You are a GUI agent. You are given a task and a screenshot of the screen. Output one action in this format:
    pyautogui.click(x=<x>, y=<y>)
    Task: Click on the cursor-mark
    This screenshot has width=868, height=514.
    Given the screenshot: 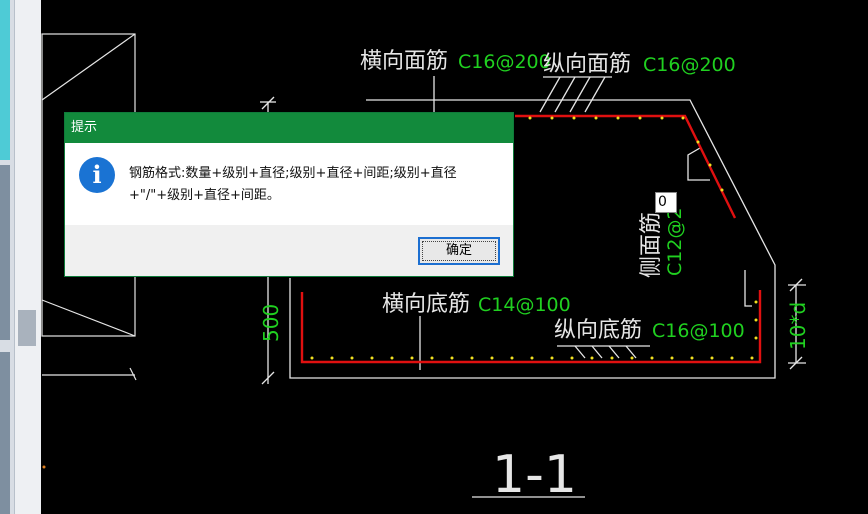 What is the action you would take?
    pyautogui.click(x=44, y=467)
    